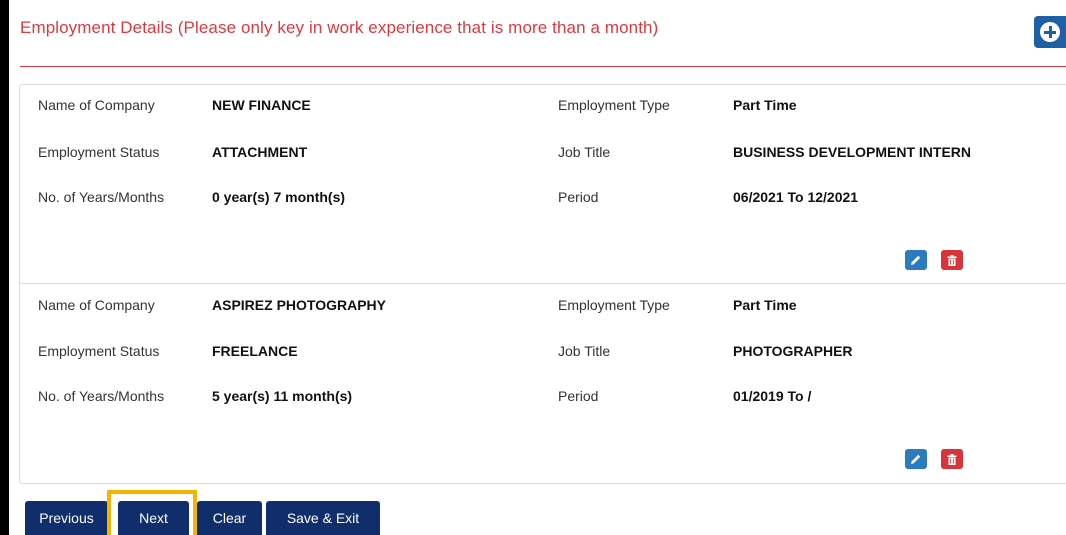  Describe the element at coordinates (323, 518) in the screenshot. I see `save-exit-button: Save & Exit` at that location.